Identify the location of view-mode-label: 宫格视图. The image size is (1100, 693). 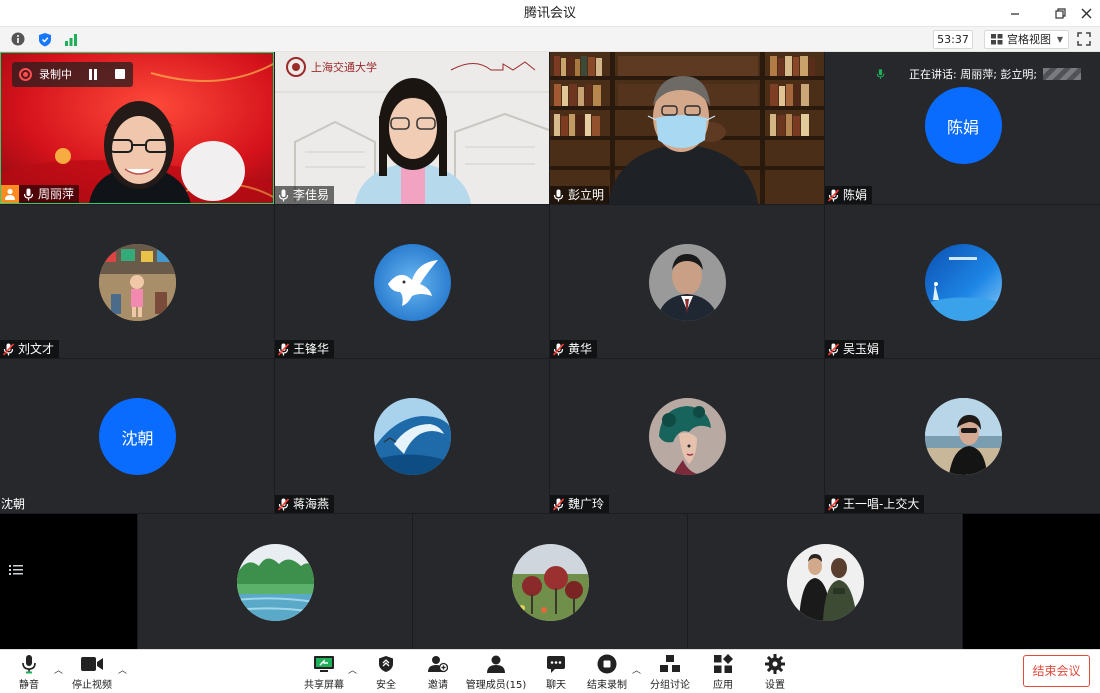
(1029, 39).